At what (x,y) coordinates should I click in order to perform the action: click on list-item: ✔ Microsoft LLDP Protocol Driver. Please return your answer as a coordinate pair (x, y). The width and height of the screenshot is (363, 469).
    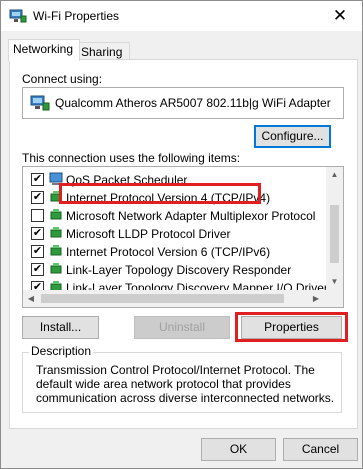
    Looking at the image, I should click on (173, 234).